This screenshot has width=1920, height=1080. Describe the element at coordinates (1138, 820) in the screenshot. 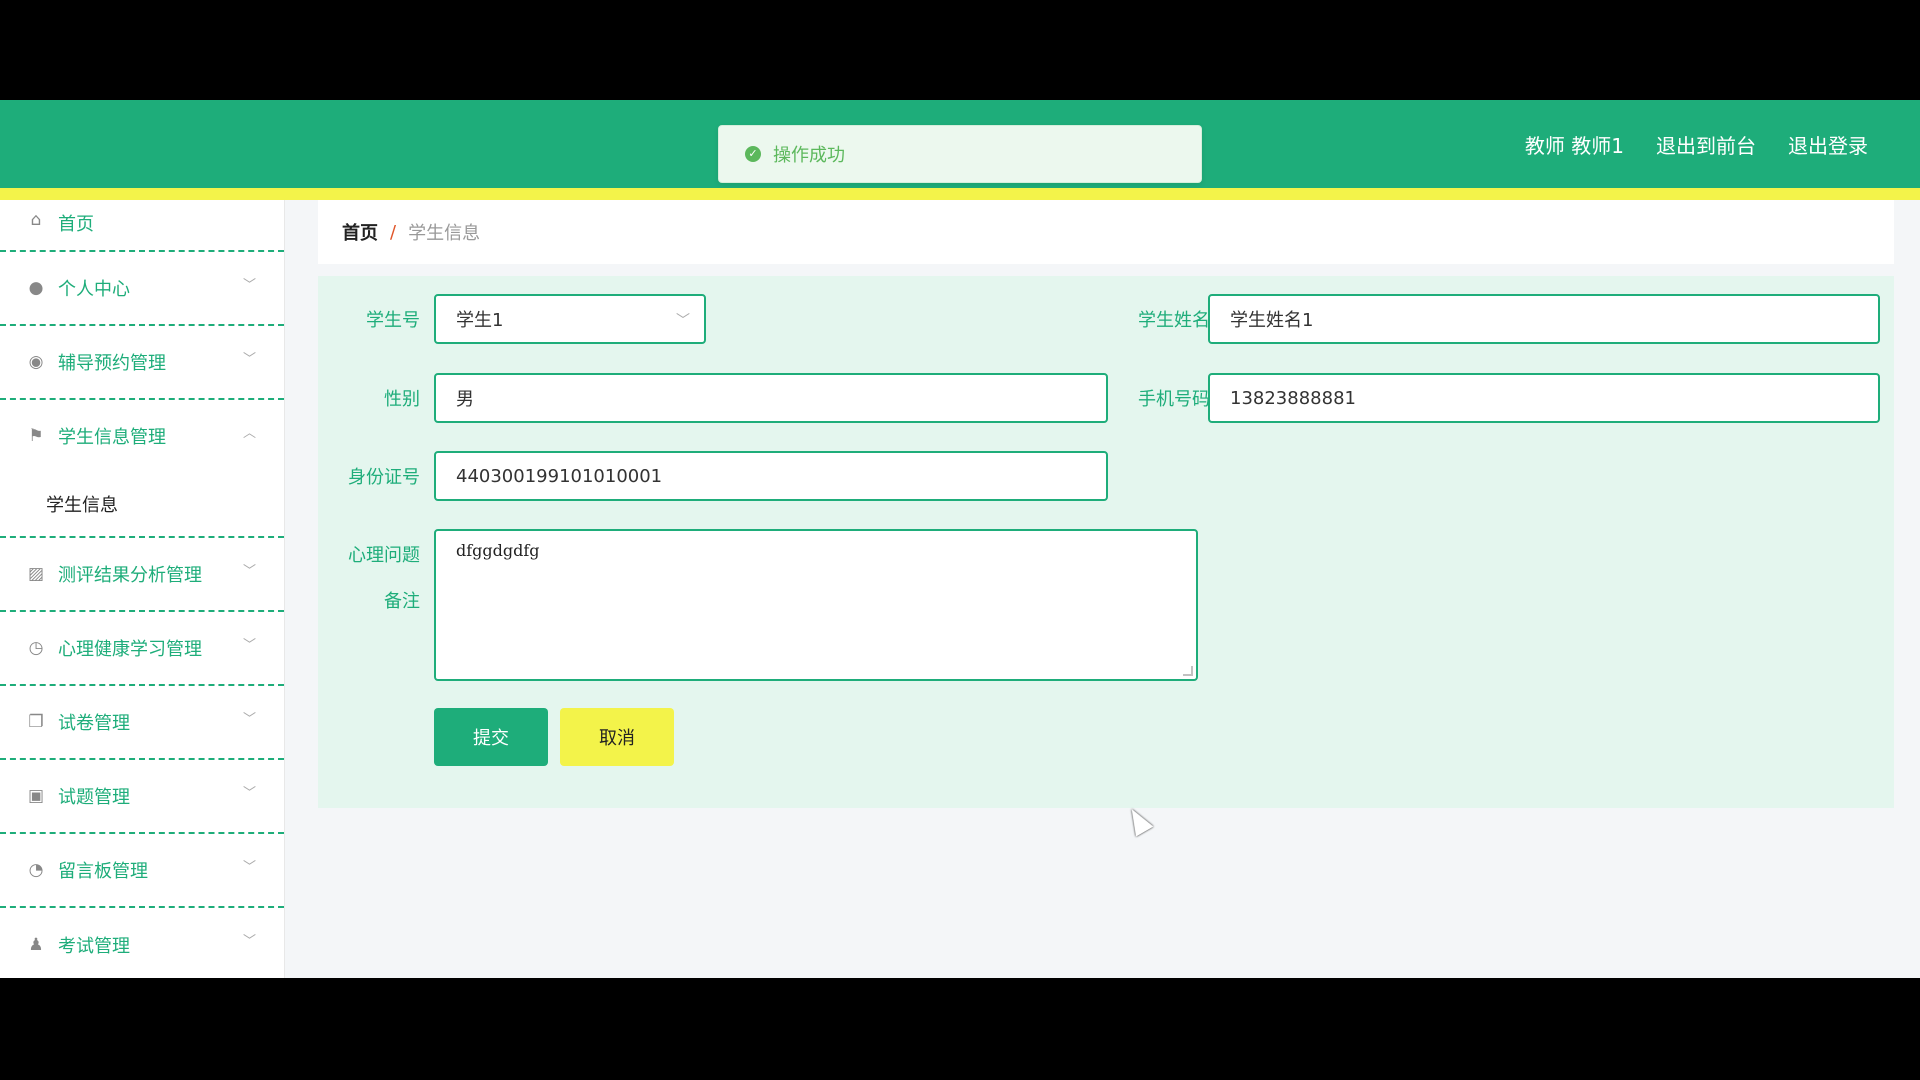

I see `mouse-cursor-icon` at that location.